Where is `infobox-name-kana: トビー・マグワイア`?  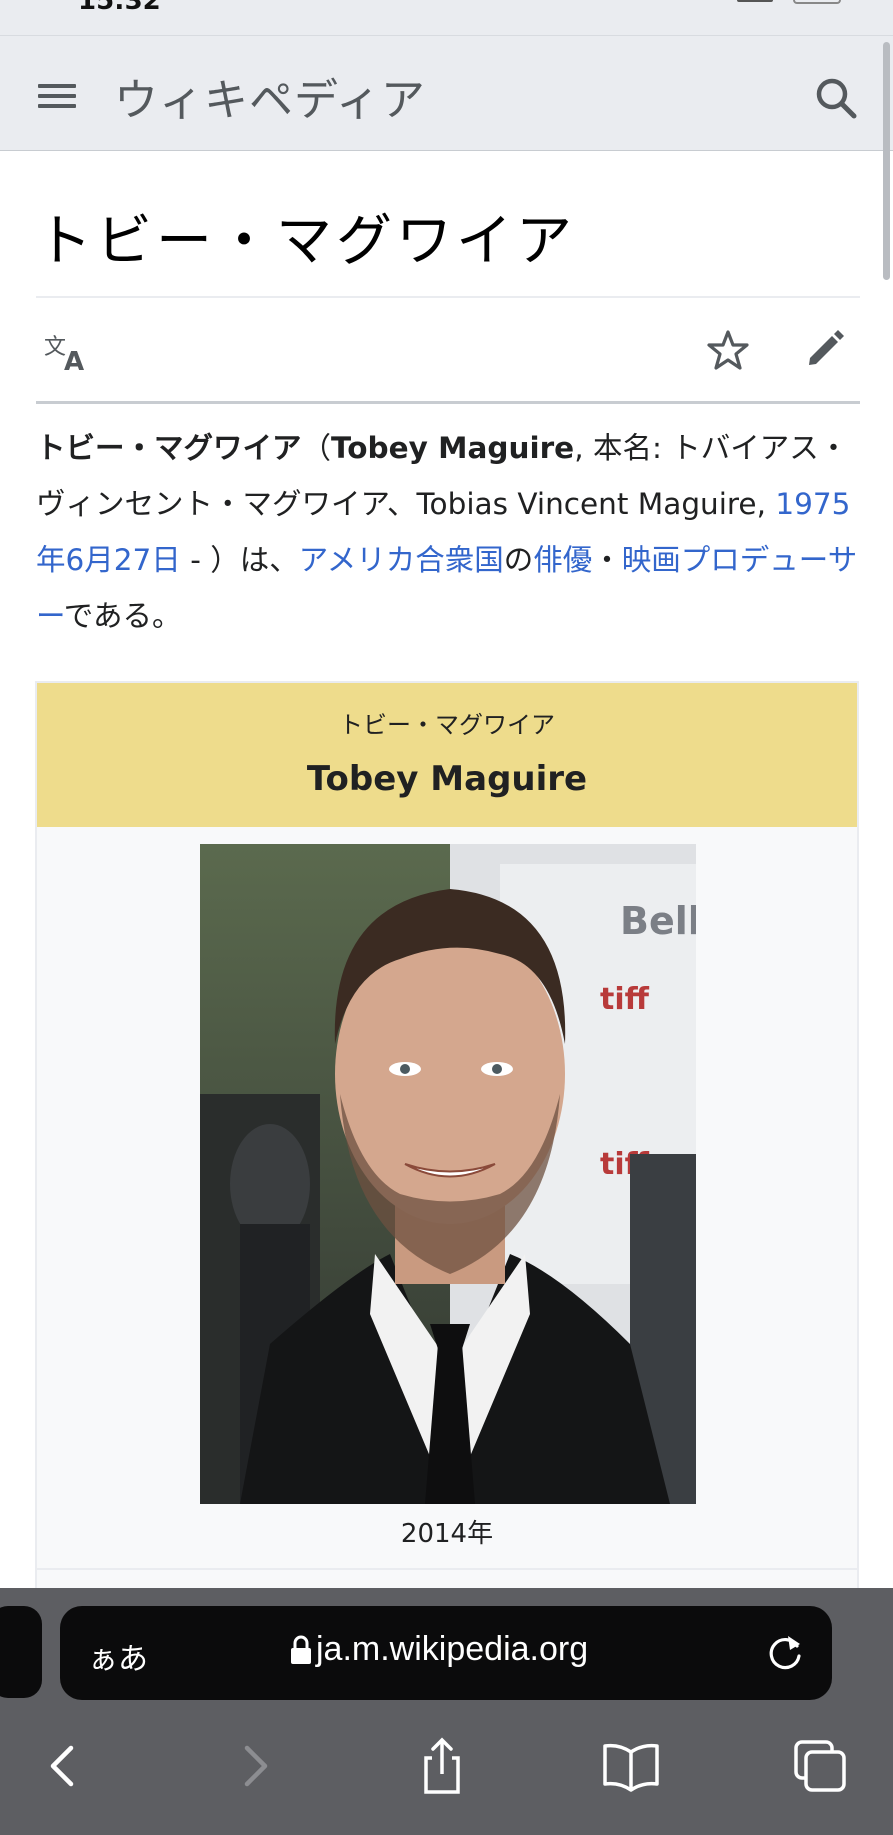 infobox-name-kana: トビー・マグワイア is located at coordinates (447, 725).